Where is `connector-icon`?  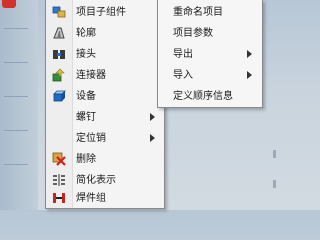 connector-icon is located at coordinates (59, 75).